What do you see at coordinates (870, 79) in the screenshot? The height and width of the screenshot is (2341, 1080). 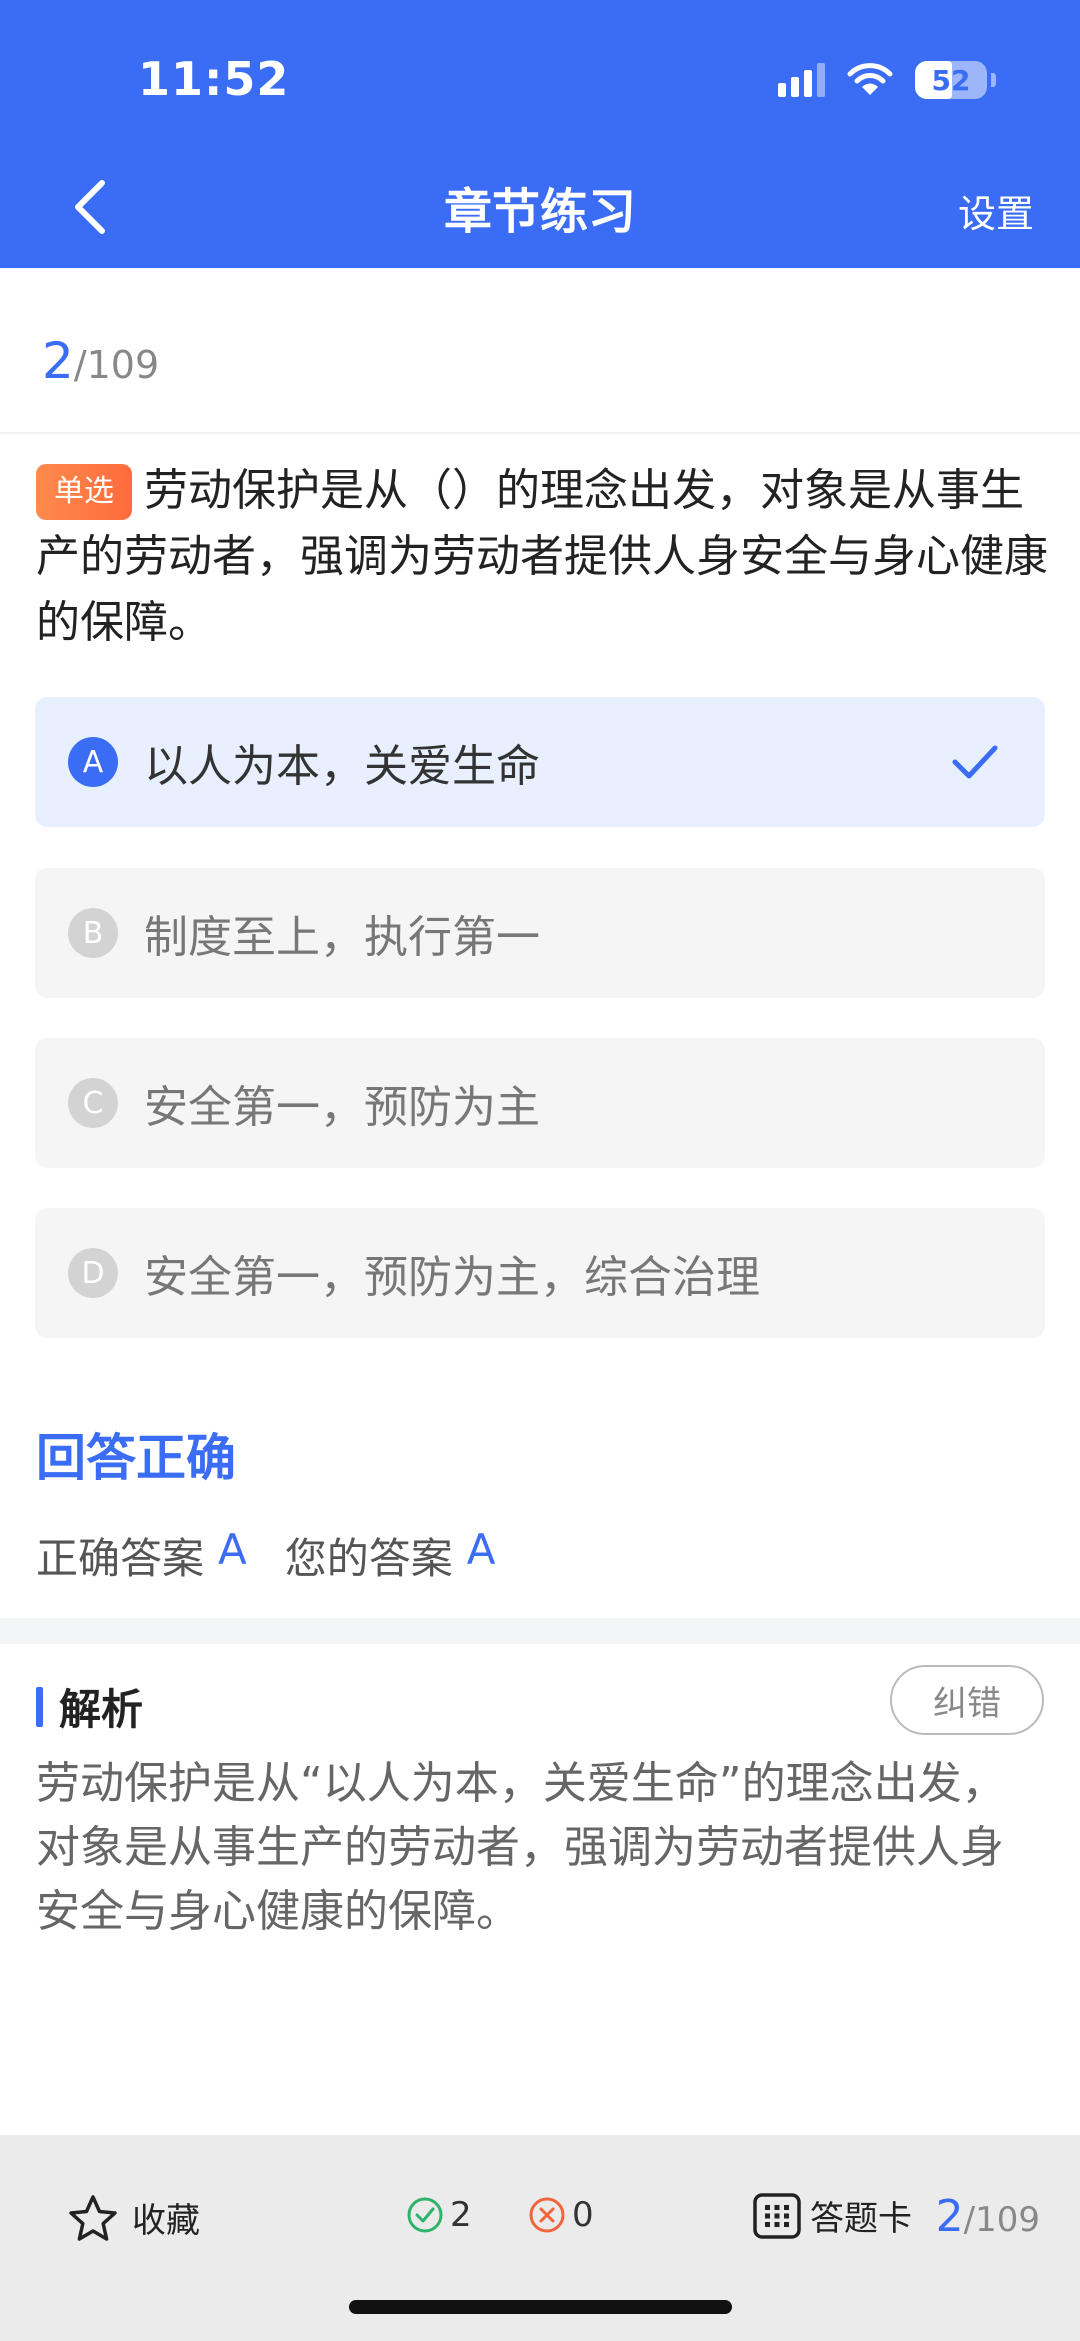 I see `wifi-icon` at bounding box center [870, 79].